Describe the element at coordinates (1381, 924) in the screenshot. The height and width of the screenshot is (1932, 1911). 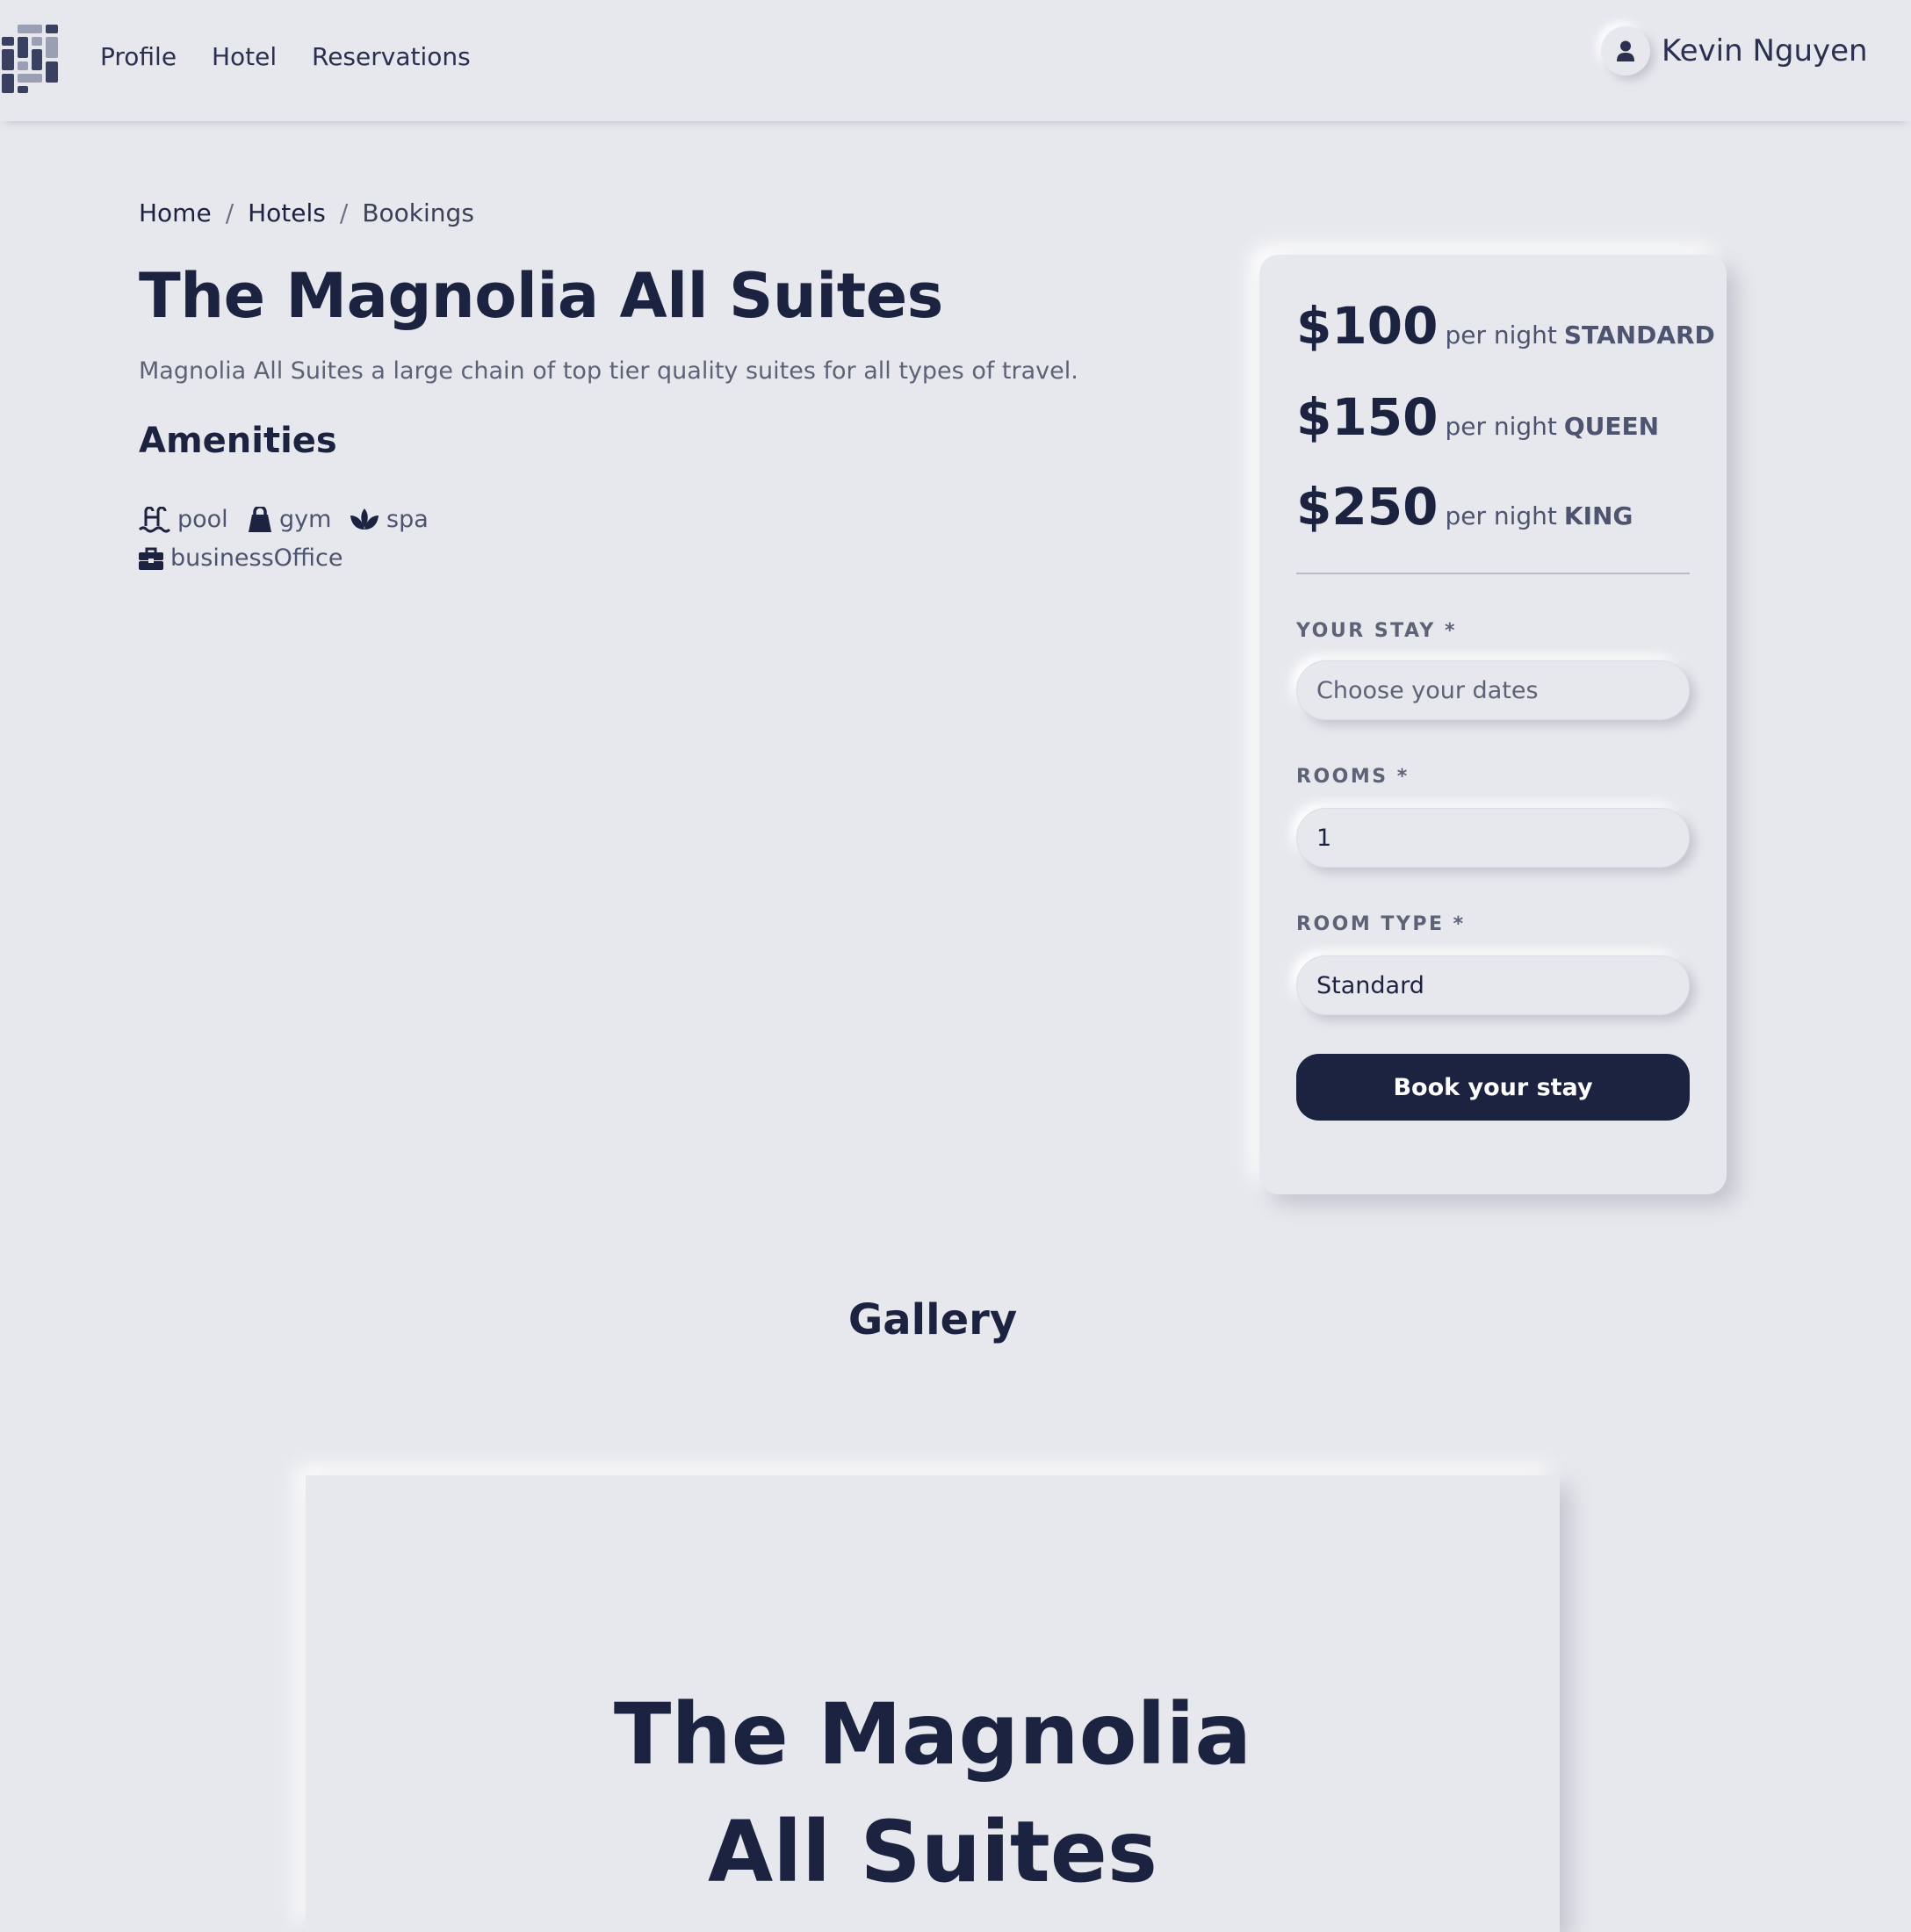
I see `room-type-label: ROOM TYPE *` at that location.